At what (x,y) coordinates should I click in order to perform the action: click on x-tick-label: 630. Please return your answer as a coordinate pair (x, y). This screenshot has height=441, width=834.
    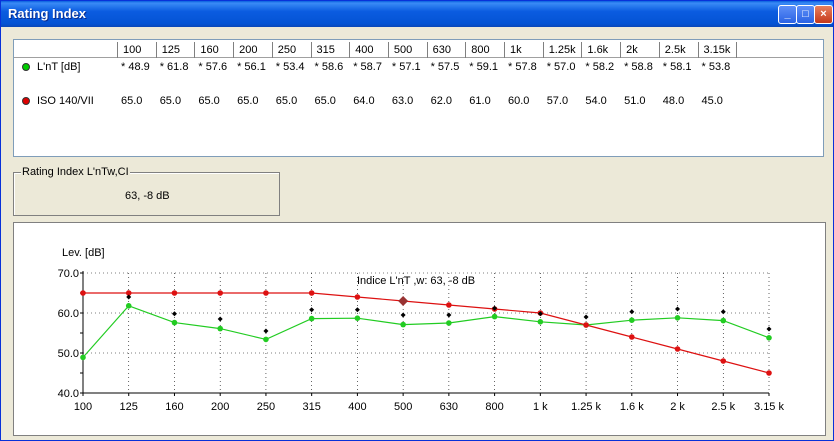
    Looking at the image, I should click on (449, 407).